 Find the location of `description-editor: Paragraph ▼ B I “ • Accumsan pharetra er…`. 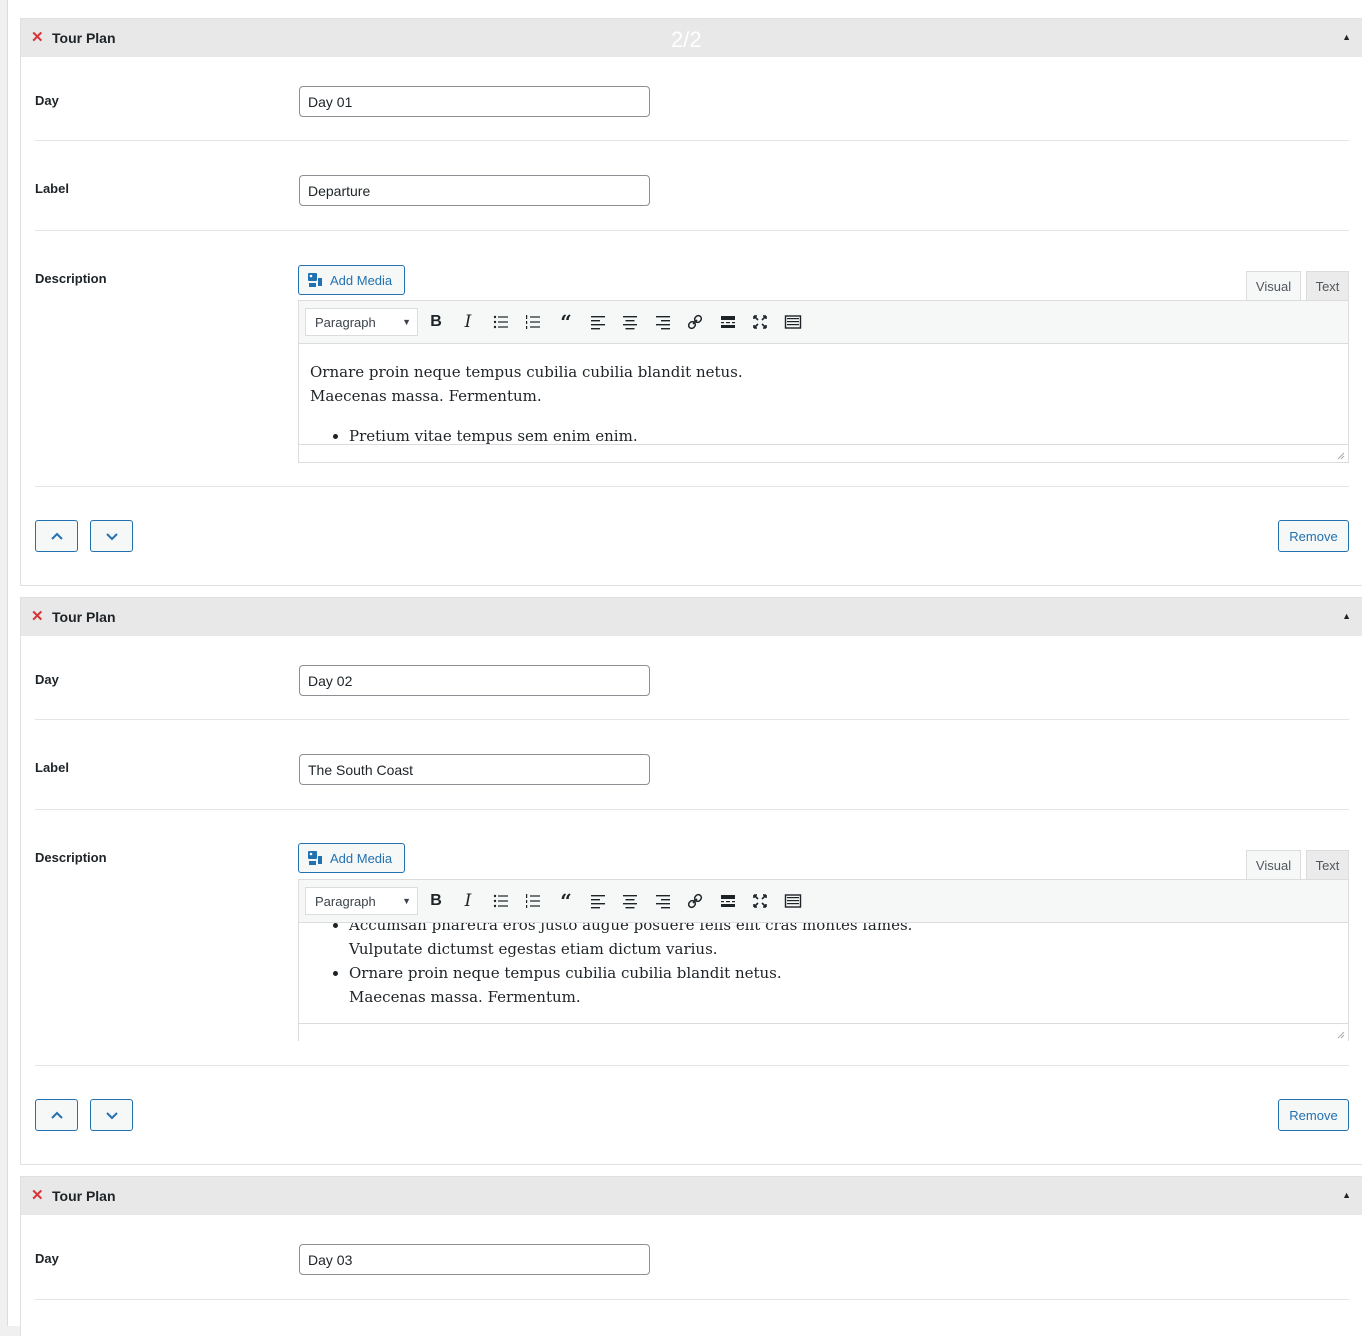

description-editor: Paragraph ▼ B I “ • Accumsan pharetra er… is located at coordinates (823, 960).